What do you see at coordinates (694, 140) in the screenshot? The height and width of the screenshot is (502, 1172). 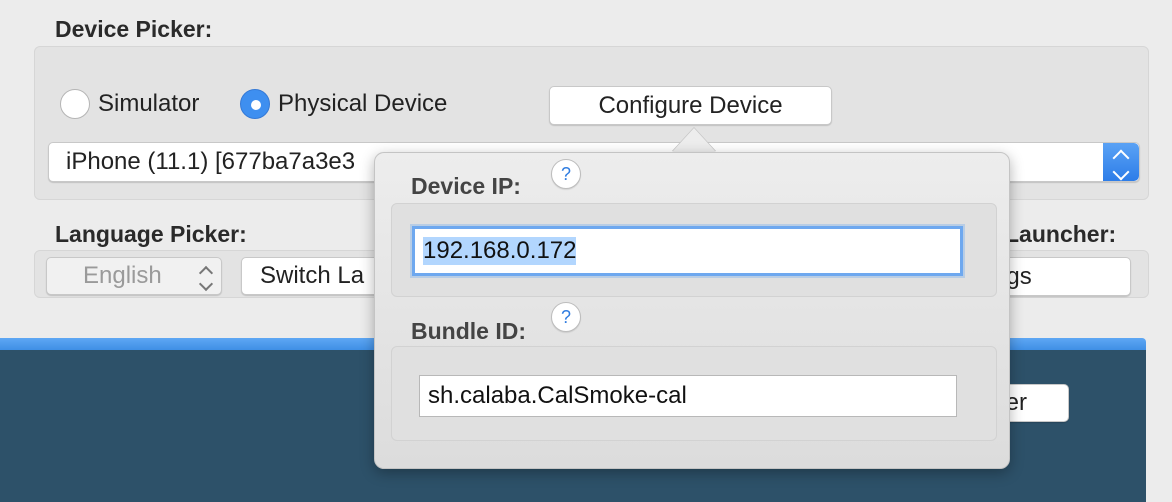 I see `popover-arrow` at bounding box center [694, 140].